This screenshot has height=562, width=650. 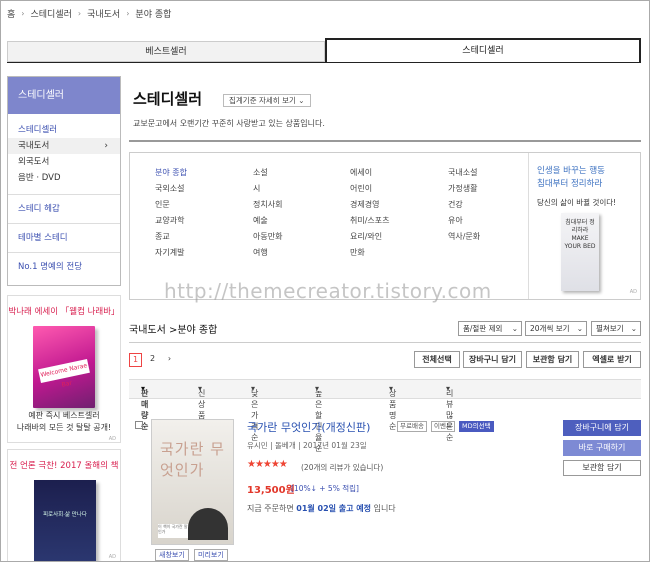 I want to click on select-all-button: 전체선택, so click(x=437, y=359).